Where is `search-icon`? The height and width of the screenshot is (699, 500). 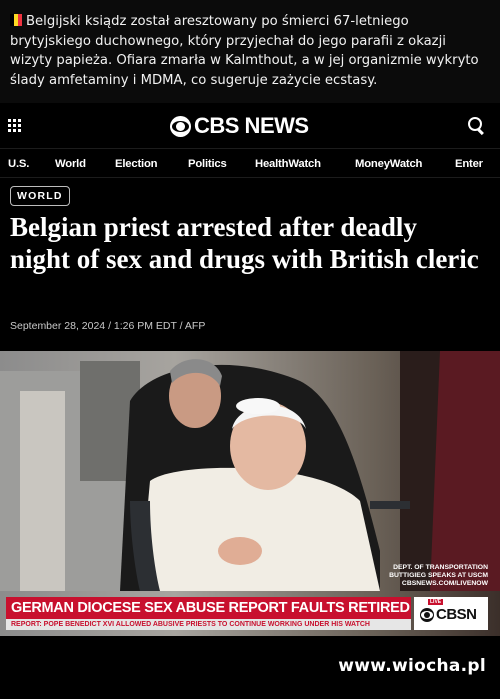 search-icon is located at coordinates (477, 126).